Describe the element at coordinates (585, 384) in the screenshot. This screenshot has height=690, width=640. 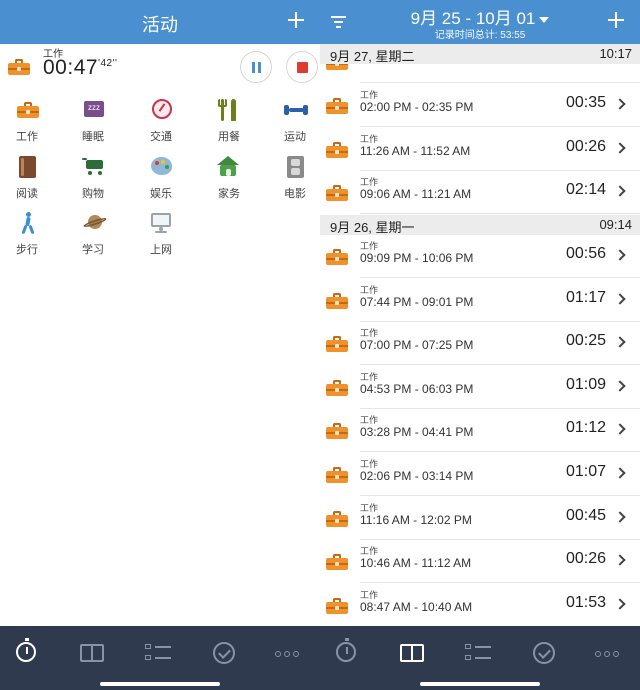
I see `record-duration: 01:09` at that location.